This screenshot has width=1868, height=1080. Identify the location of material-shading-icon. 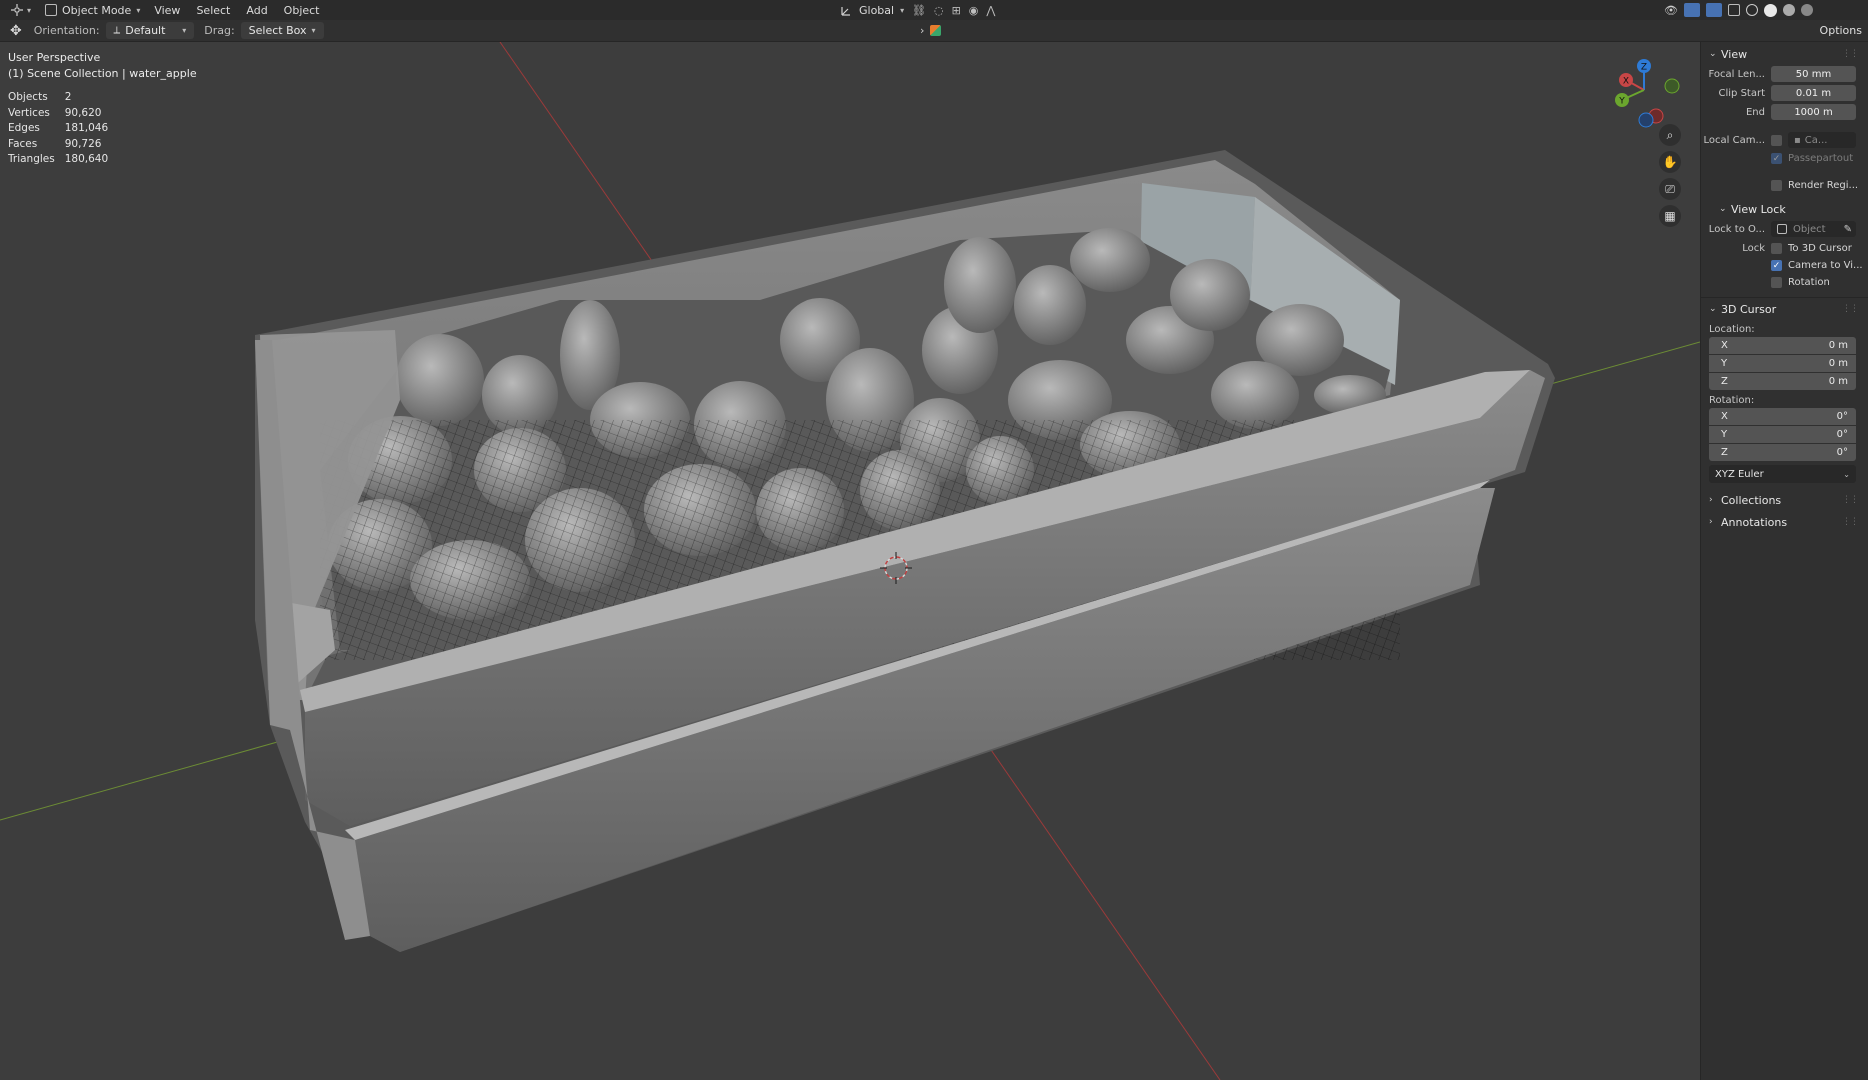
(1788, 10).